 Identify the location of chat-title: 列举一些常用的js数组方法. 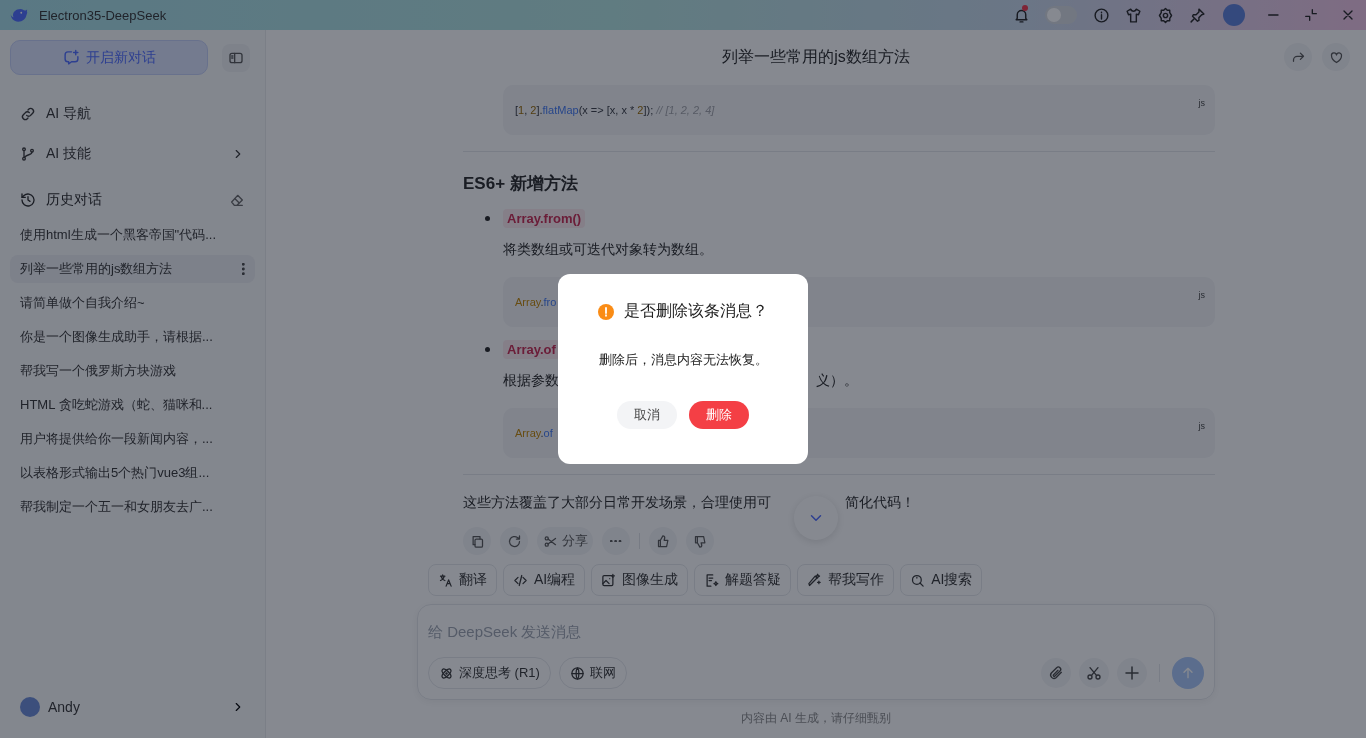
(816, 57).